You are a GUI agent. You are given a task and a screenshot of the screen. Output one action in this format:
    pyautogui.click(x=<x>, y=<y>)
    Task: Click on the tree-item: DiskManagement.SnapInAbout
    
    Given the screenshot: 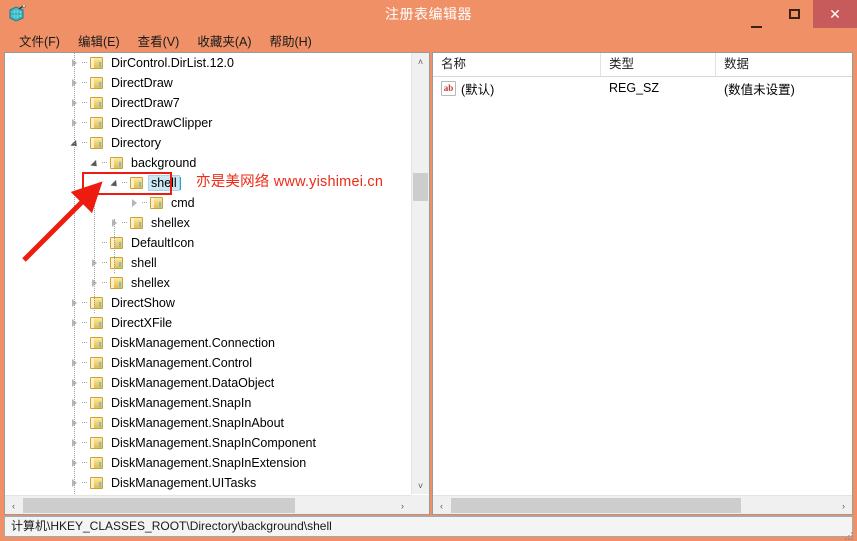 What is the action you would take?
    pyautogui.click(x=208, y=423)
    